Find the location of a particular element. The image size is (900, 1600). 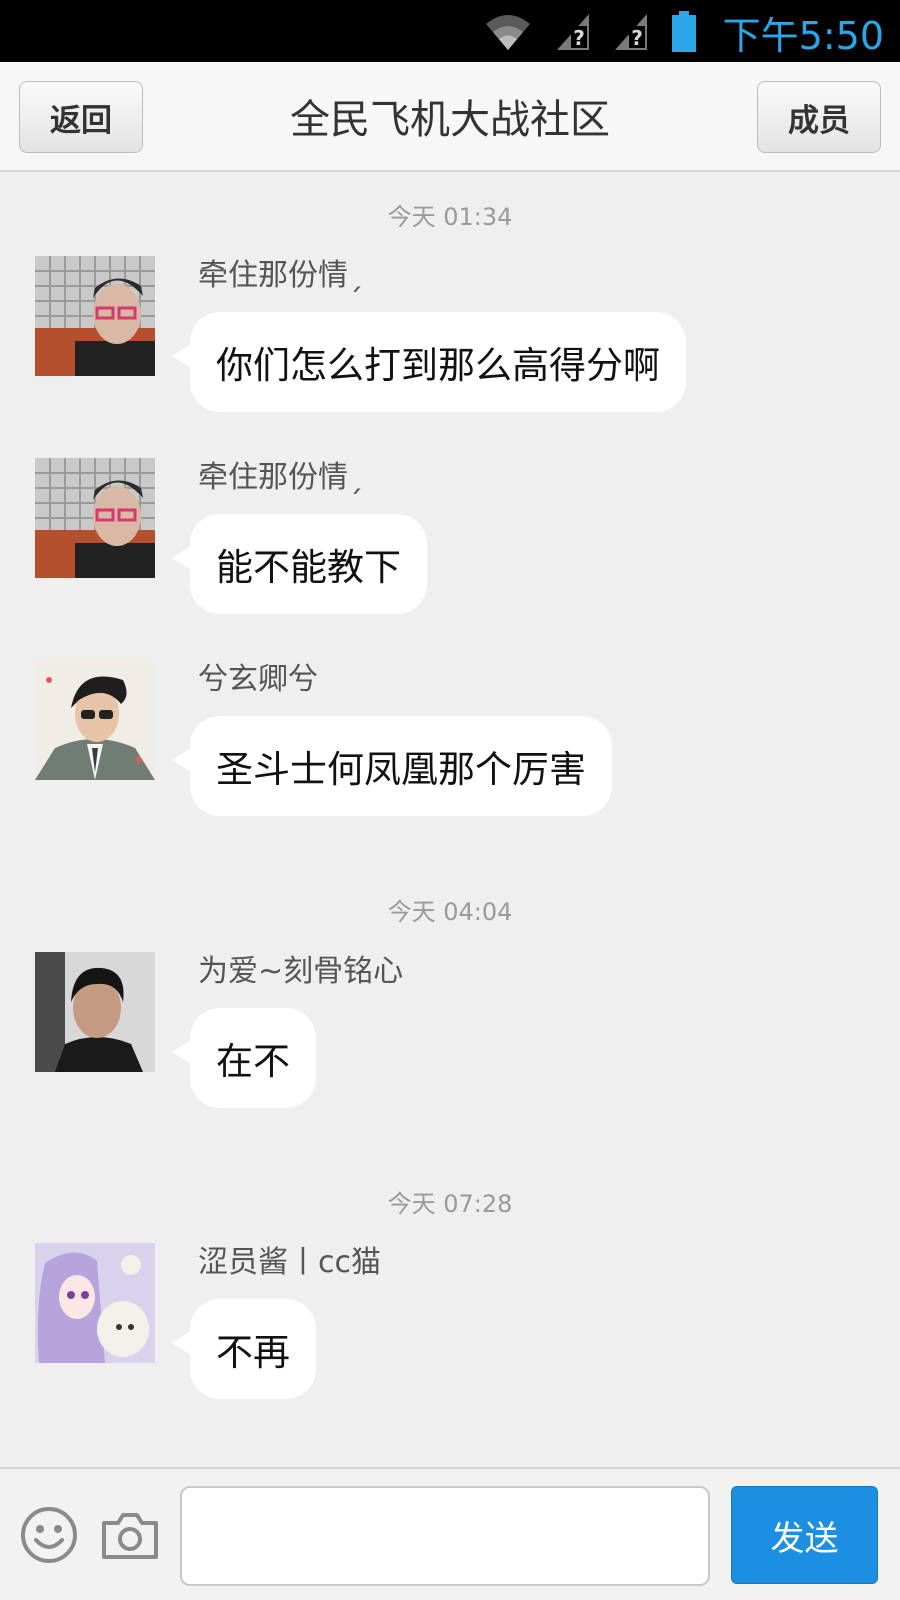

message-item: 牵住那份情ˏ 你们怎么打到那么高得分啊 is located at coordinates (450, 341).